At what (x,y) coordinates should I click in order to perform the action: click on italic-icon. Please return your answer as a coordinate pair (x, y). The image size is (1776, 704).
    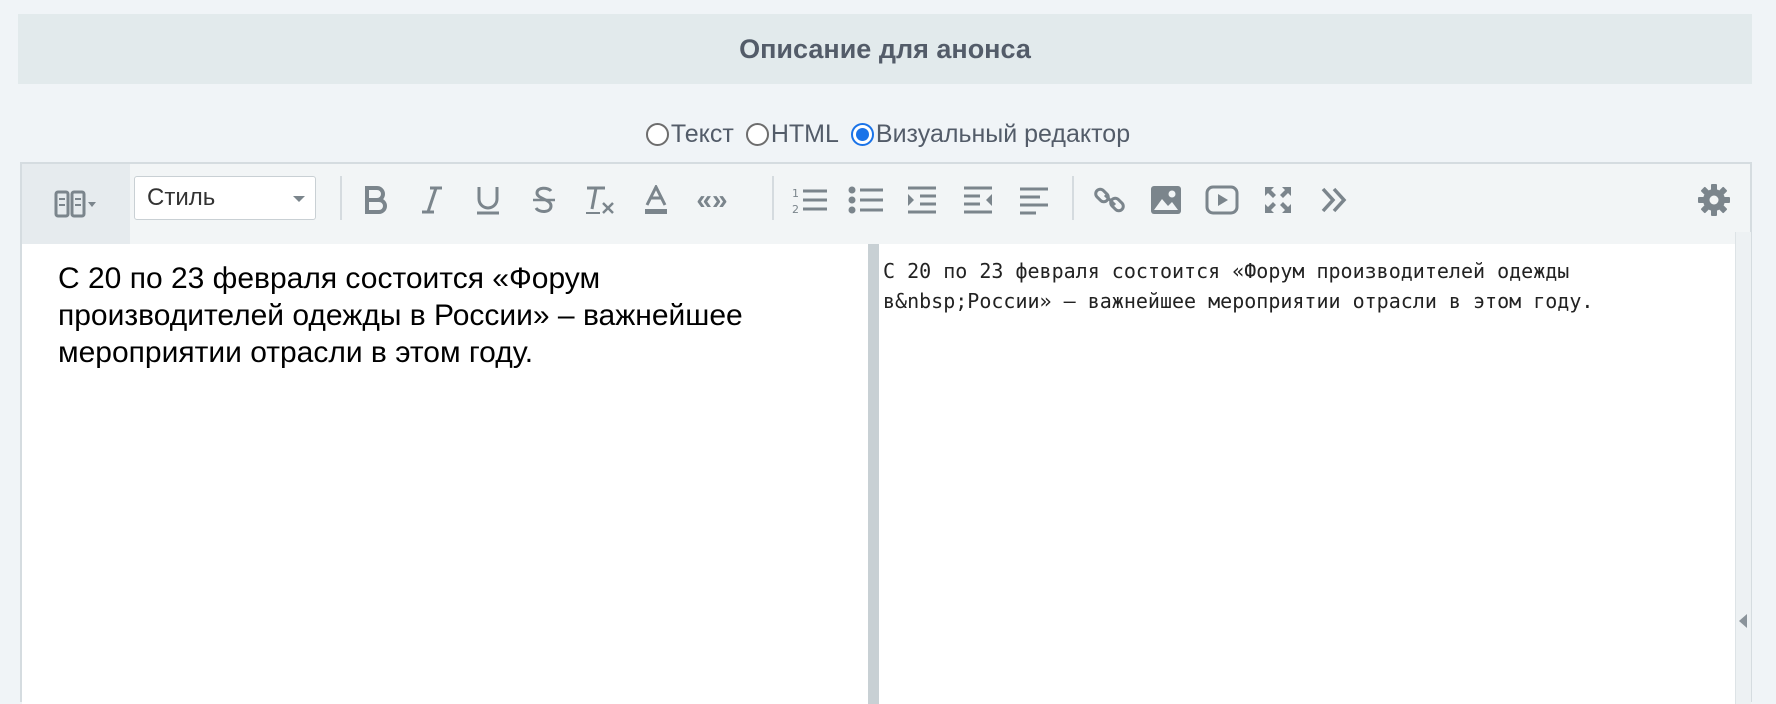
    Looking at the image, I should click on (432, 200).